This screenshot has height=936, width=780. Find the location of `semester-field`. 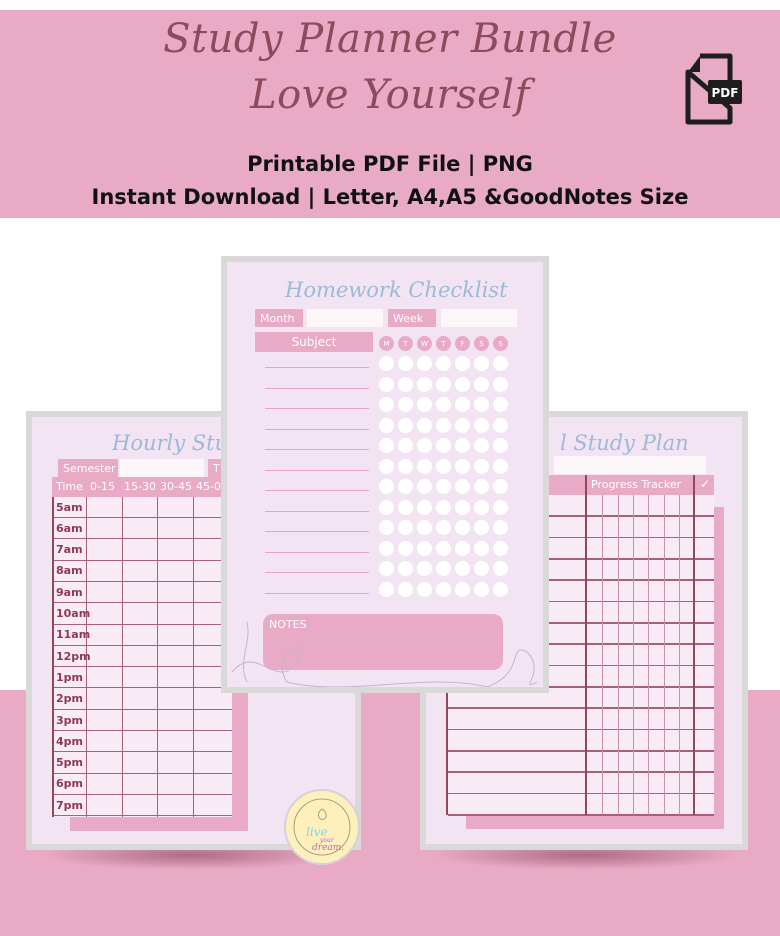

semester-field is located at coordinates (162, 468).